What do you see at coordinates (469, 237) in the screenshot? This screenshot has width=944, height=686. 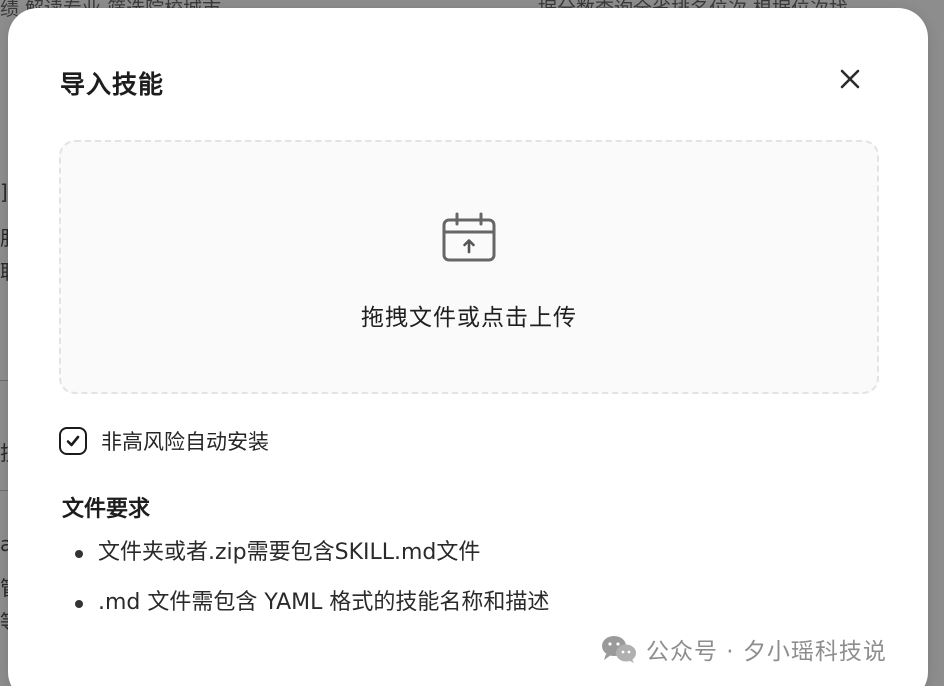 I see `calendar-upload-icon` at bounding box center [469, 237].